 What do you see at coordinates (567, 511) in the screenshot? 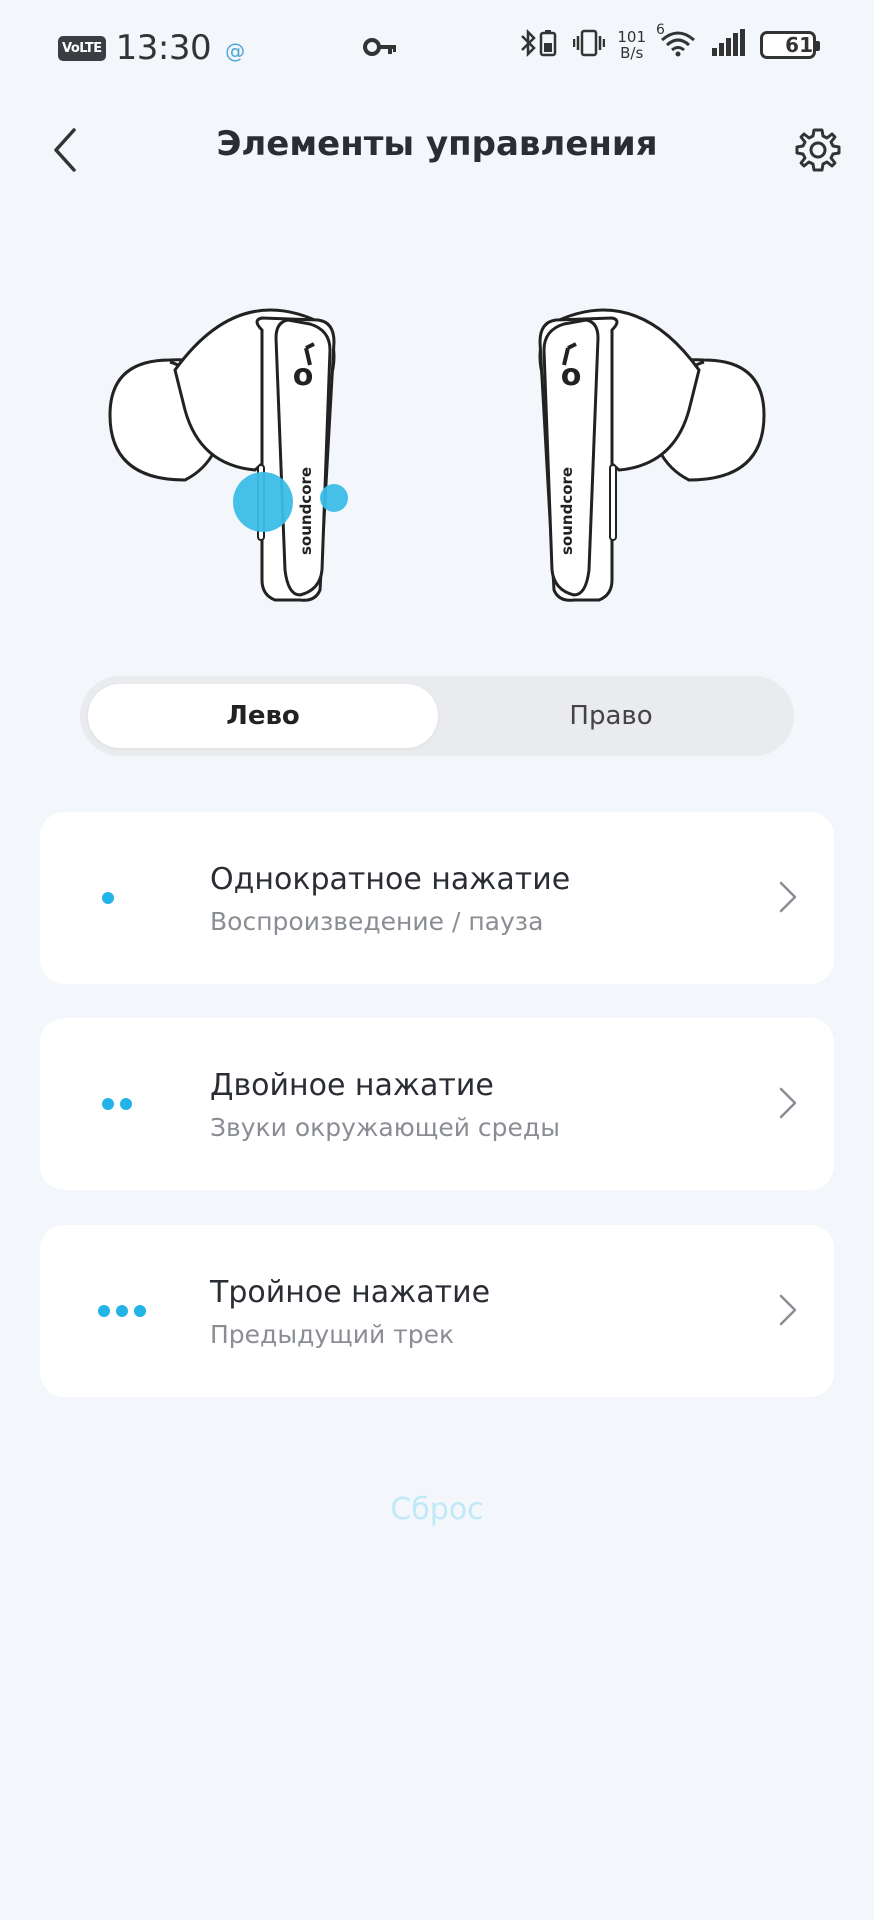
I see `right-earbud-brand: soundcore` at bounding box center [567, 511].